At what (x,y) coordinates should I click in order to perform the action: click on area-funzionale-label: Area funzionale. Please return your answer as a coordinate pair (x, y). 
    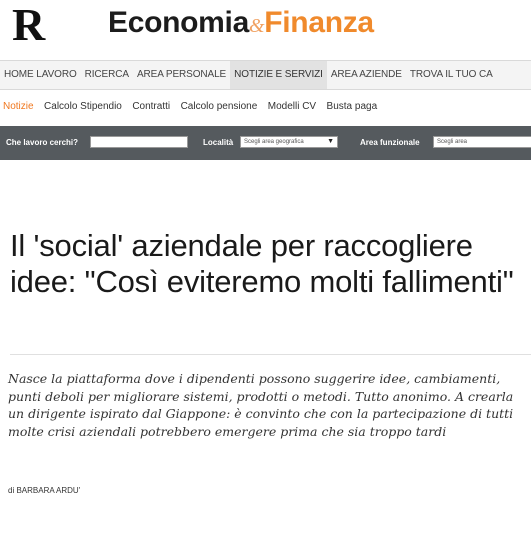
    Looking at the image, I should click on (390, 142).